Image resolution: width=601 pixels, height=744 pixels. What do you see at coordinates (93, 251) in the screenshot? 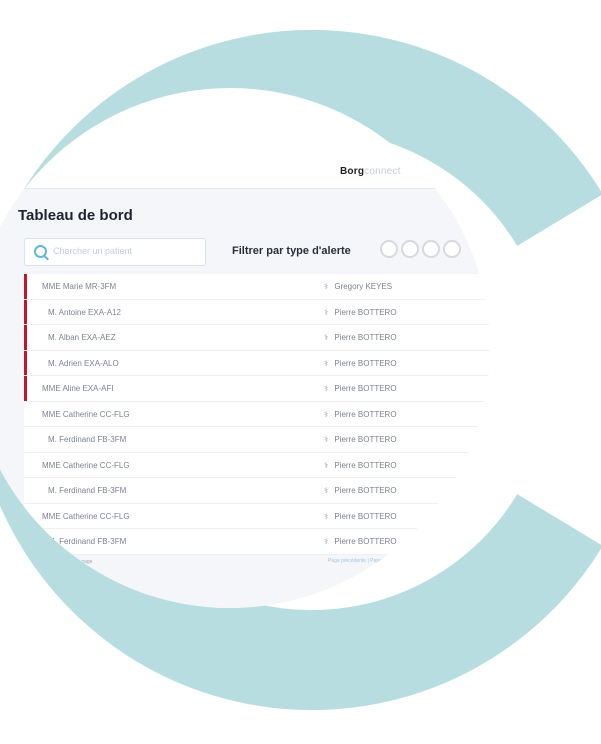
I see `search-placeholder: Chercher un patient` at bounding box center [93, 251].